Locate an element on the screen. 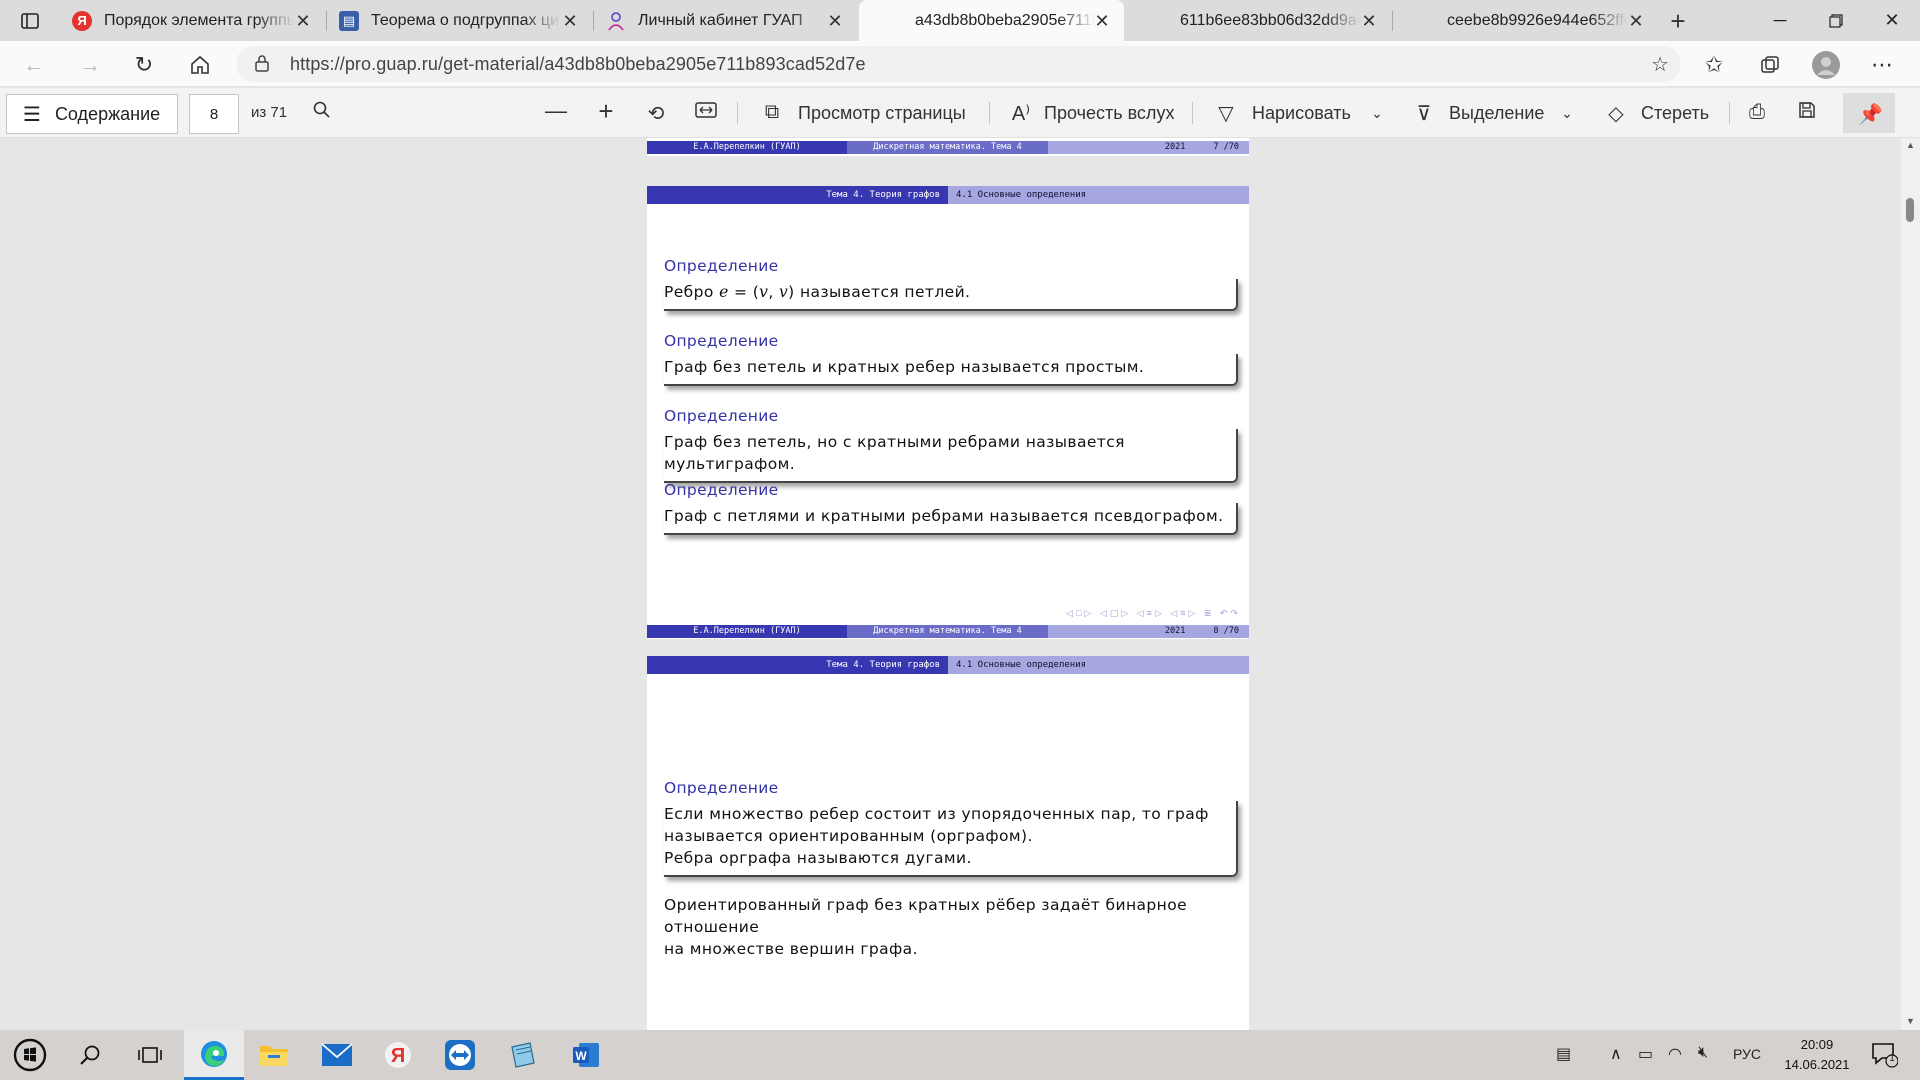  tab-2: ▤ Теорема о подгруппах цикл ✕ is located at coordinates (459, 20).